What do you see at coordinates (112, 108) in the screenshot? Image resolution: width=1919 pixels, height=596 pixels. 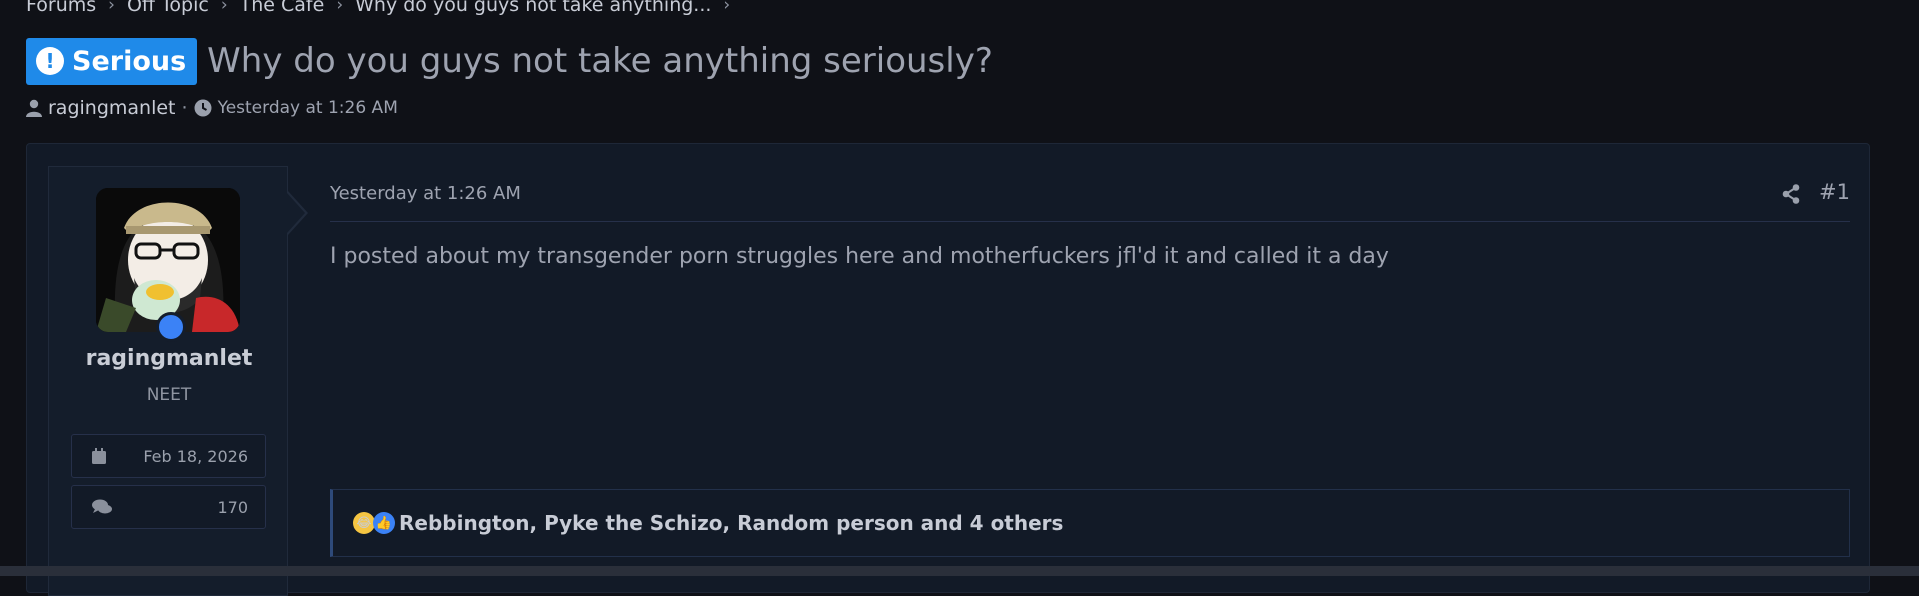 I see `thread-author-link: ragingmanlet` at bounding box center [112, 108].